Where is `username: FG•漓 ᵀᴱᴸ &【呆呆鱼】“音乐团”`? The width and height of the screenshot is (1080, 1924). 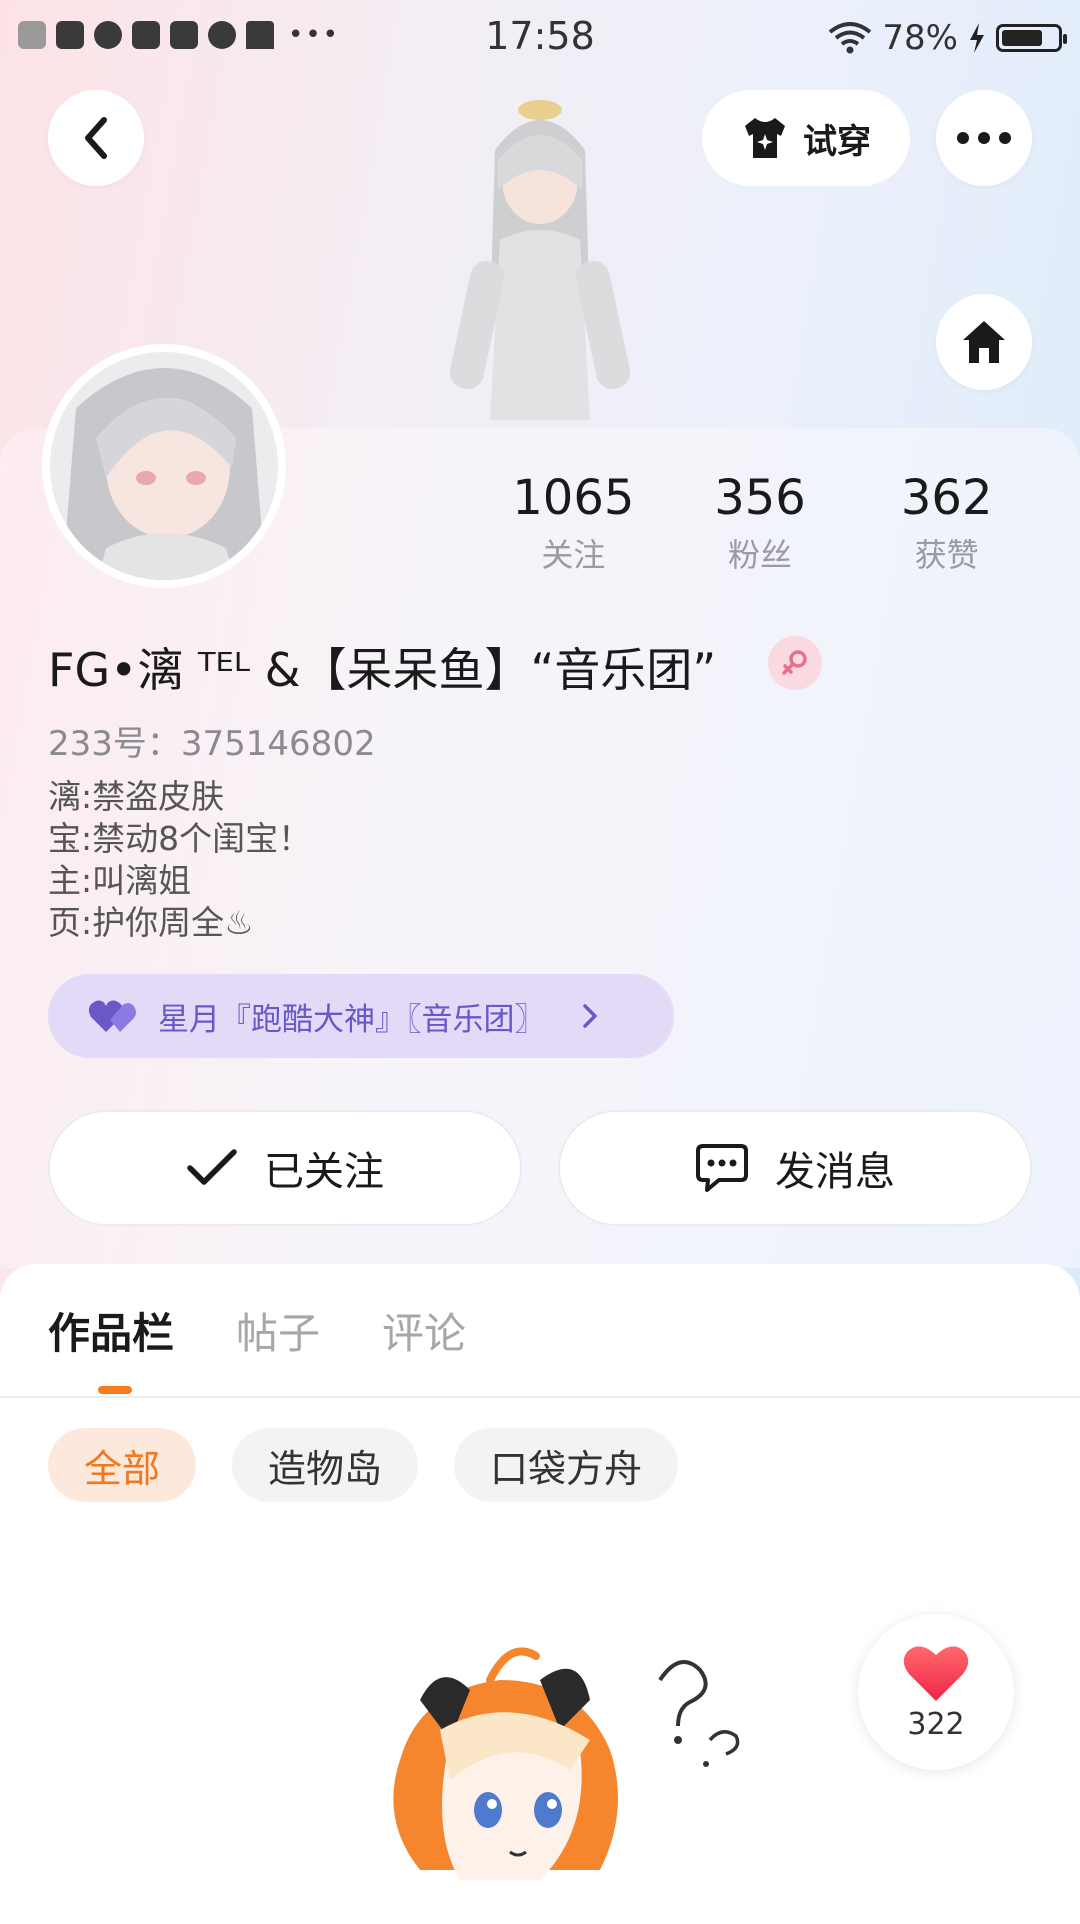 username: FG•漓 ᵀᴱᴸ &【呆呆鱼】“音乐团” is located at coordinates (382, 670).